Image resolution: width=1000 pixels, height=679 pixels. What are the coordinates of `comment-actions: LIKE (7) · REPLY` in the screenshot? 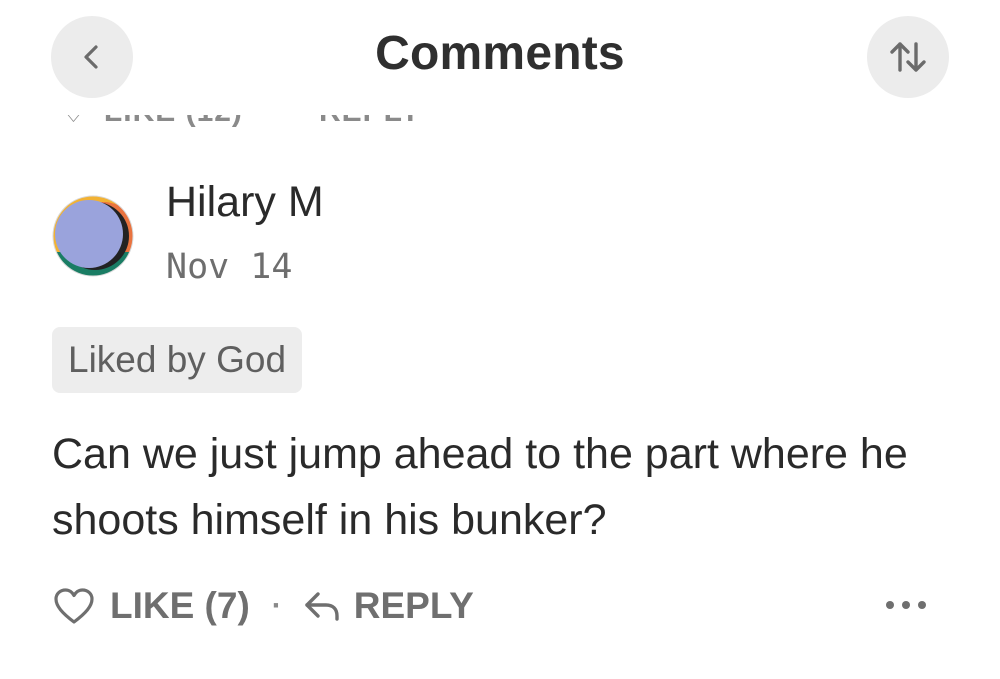 It's located at (263, 606).